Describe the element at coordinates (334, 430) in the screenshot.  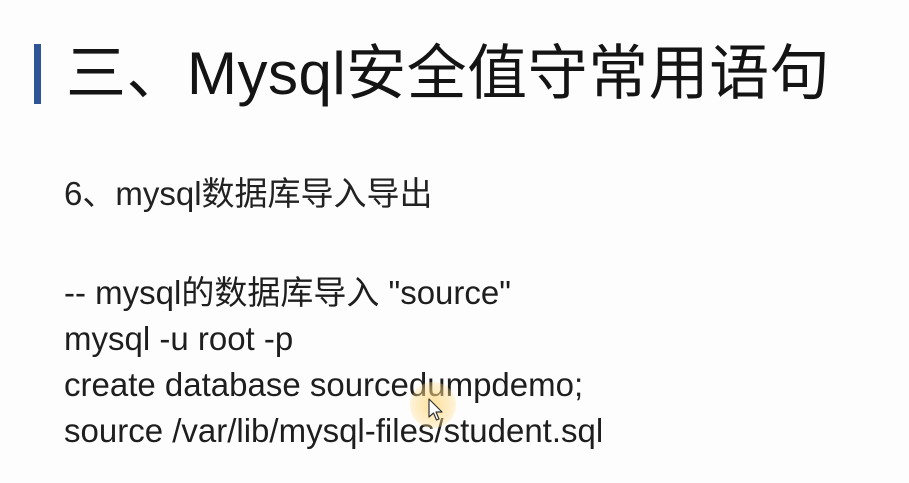
I see `code-line-source: source /var/lib/mysql-files/student.sql` at that location.